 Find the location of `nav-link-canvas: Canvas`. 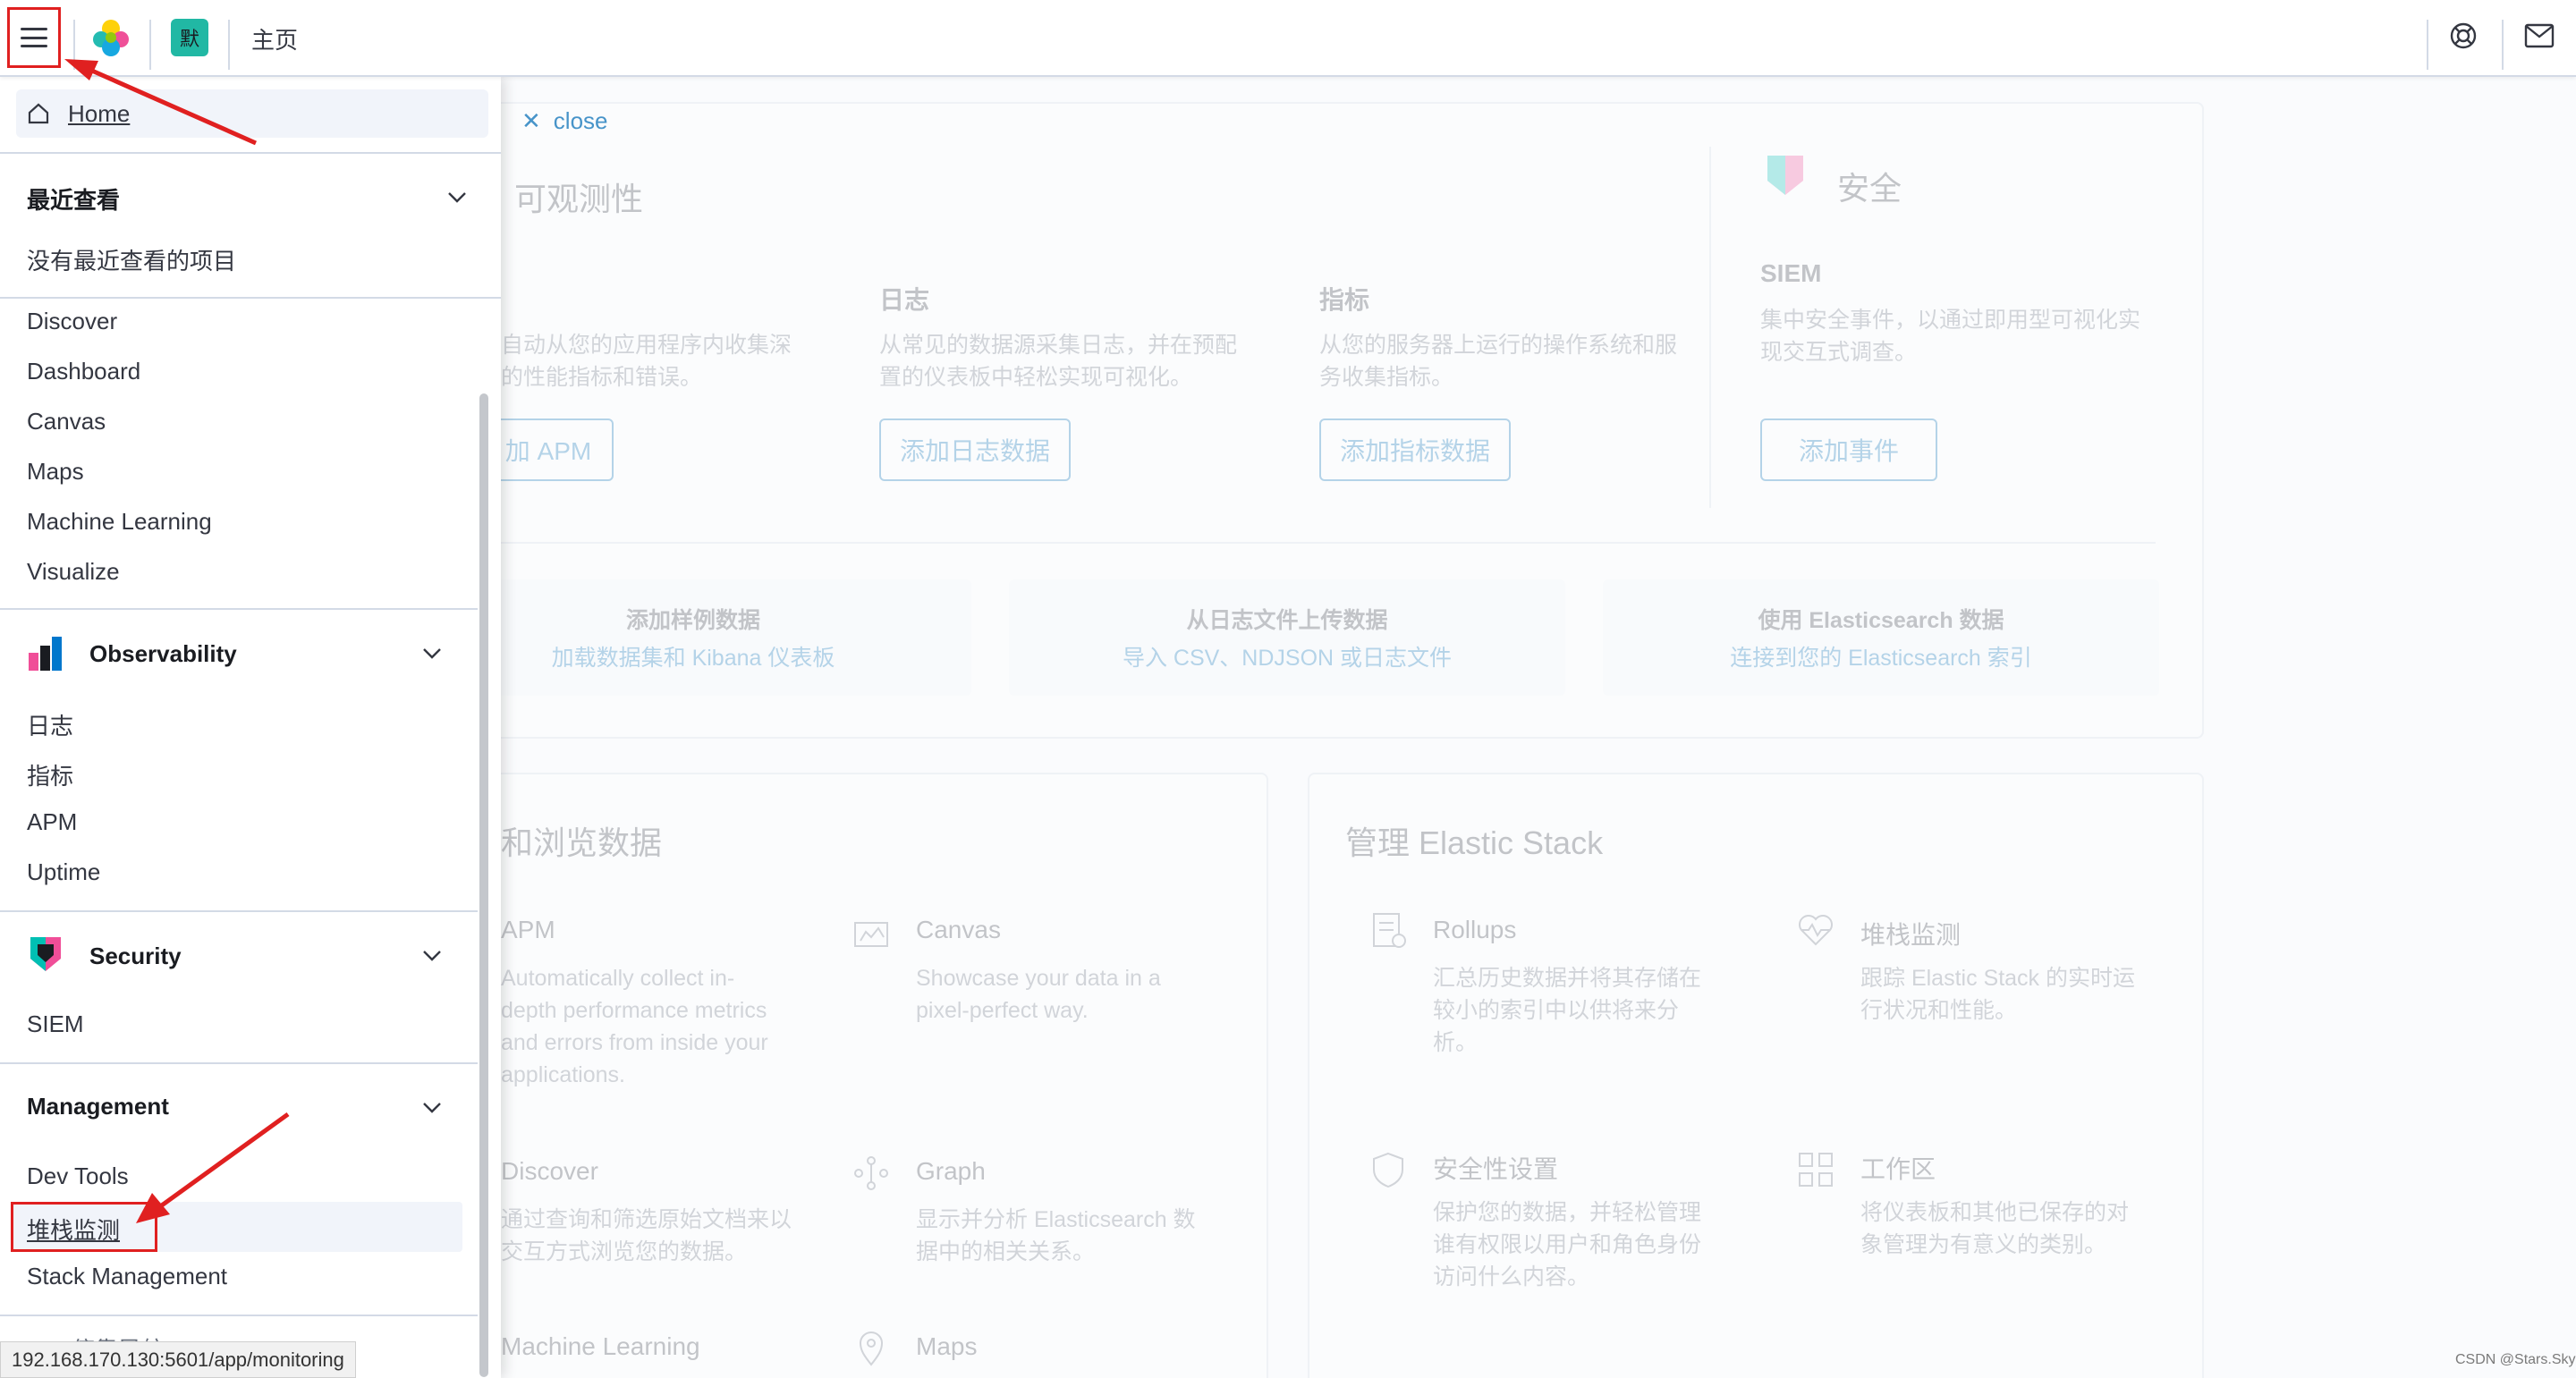

nav-link-canvas: Canvas is located at coordinates (66, 421).